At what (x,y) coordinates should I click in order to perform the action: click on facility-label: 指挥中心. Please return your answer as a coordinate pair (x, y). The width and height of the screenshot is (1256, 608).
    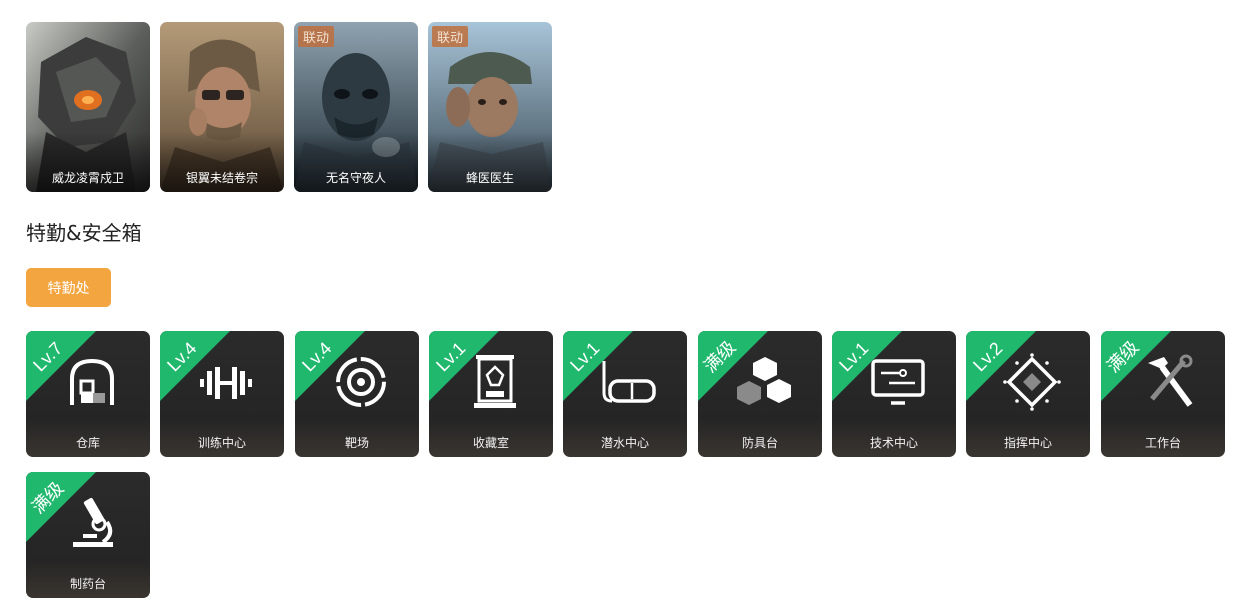
    Looking at the image, I should click on (1027, 443).